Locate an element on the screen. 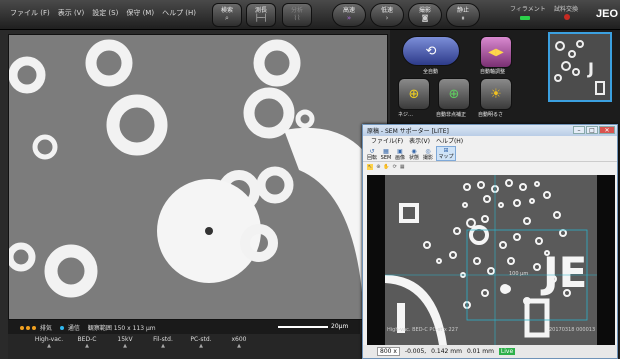 This screenshot has height=359, width=620. cond-filament: Fil-std. ▲ is located at coordinates (163, 346).